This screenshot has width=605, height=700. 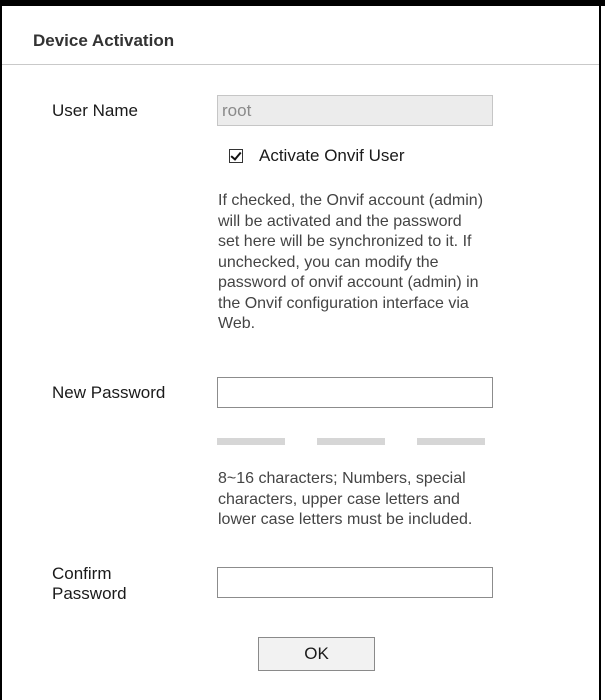 I want to click on label-line: Password, so click(x=89, y=593).